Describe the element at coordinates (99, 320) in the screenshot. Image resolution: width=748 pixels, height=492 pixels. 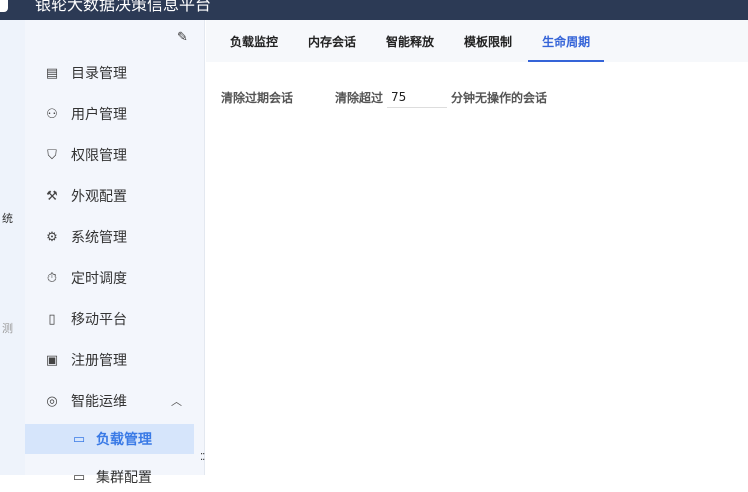
I see `sidebar-item-label: 移动平台` at that location.